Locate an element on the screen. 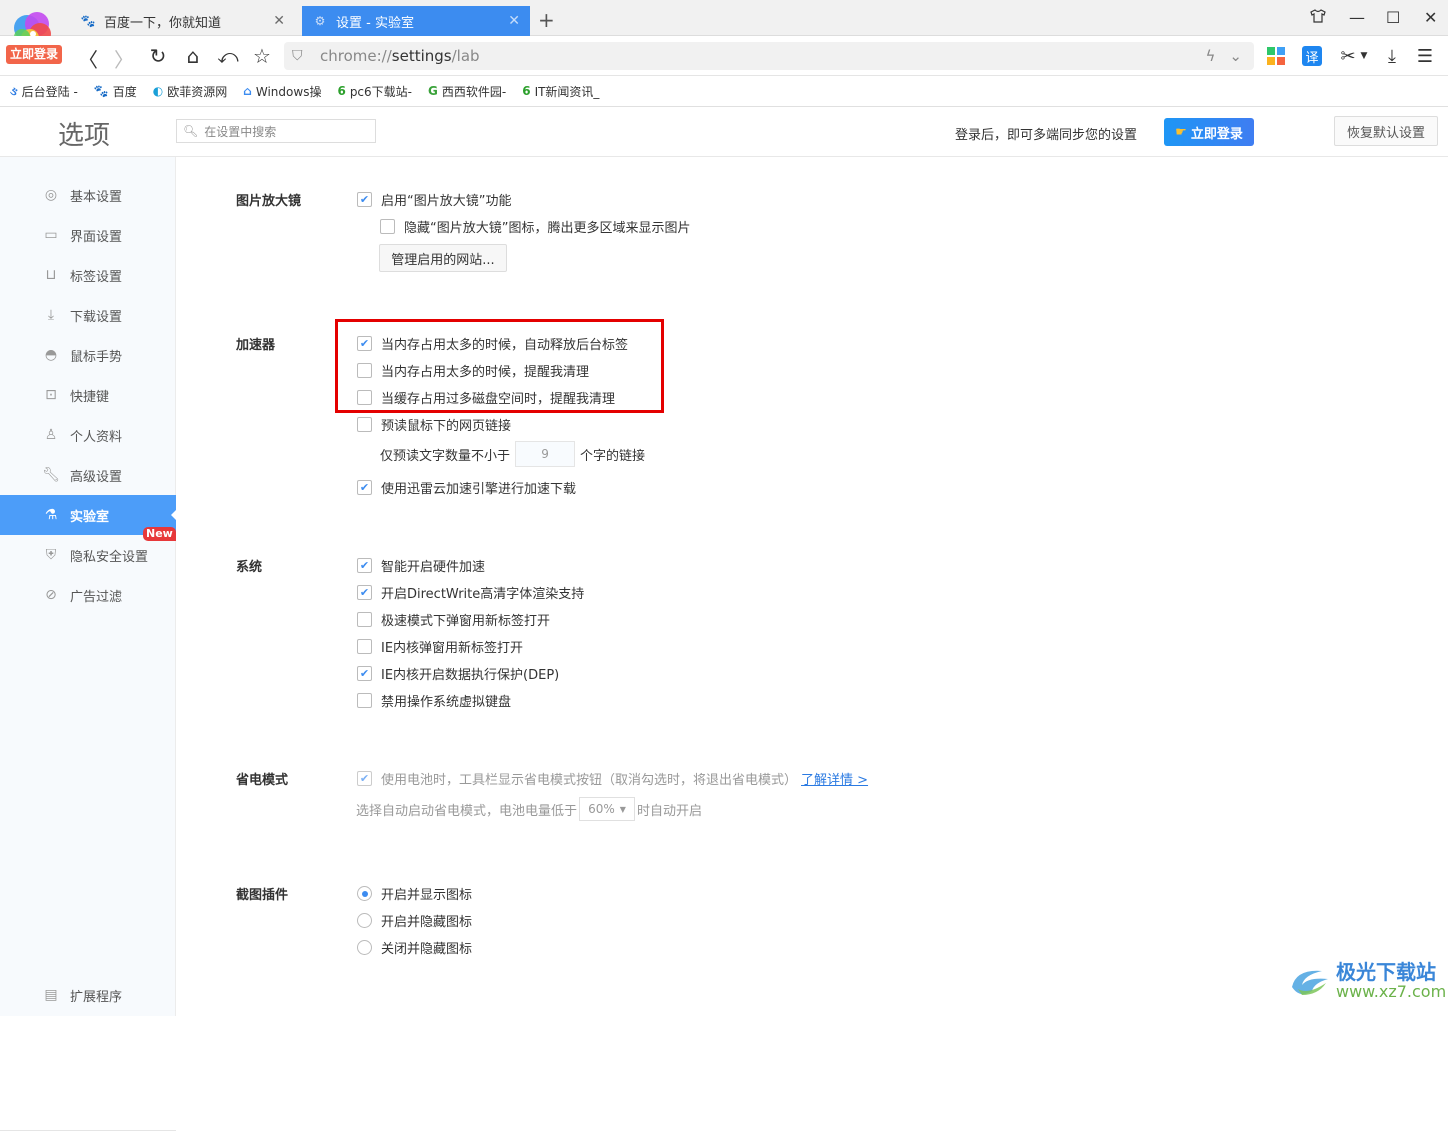 Image resolution: width=1448 pixels, height=1131 pixels. fast-mode-popup-tab-checkbox: 极速模式下弹窗用新标签打开 is located at coordinates (453, 619).